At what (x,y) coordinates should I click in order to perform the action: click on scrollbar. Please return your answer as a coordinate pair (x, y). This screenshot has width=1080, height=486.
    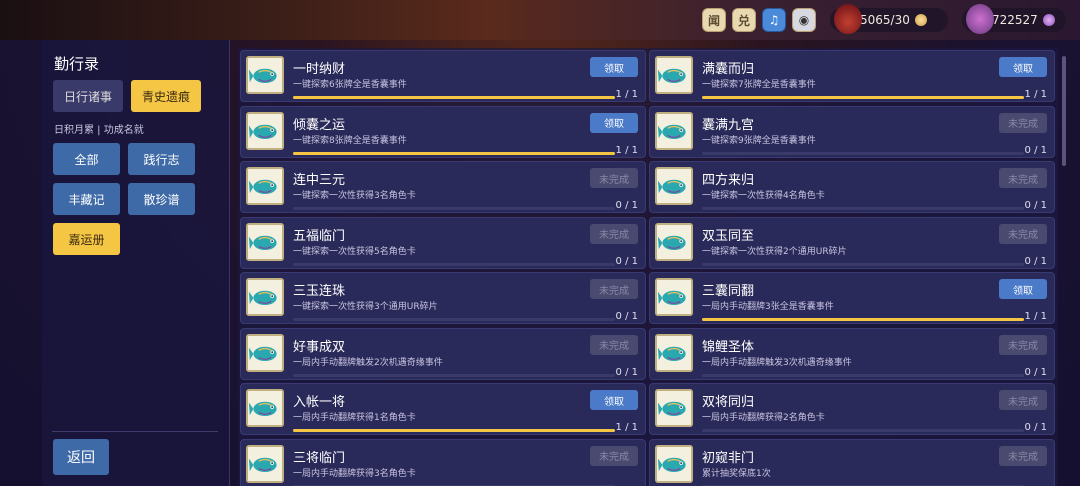
    Looking at the image, I should click on (1064, 111).